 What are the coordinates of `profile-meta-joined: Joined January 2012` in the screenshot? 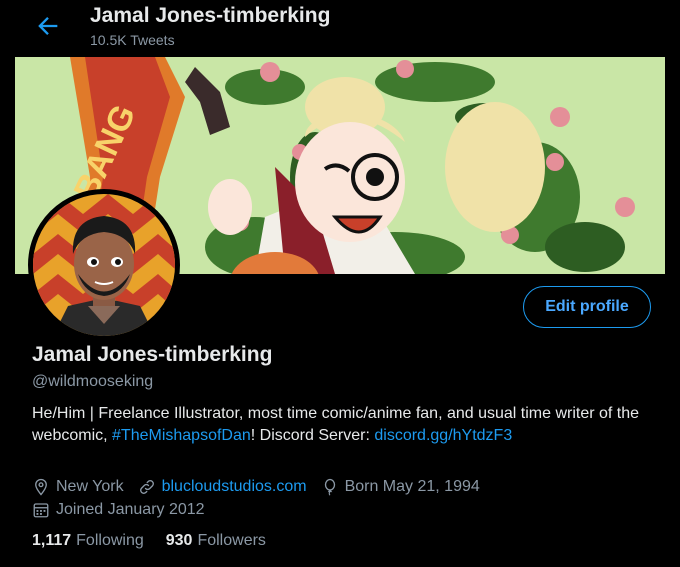 It's located at (125, 510).